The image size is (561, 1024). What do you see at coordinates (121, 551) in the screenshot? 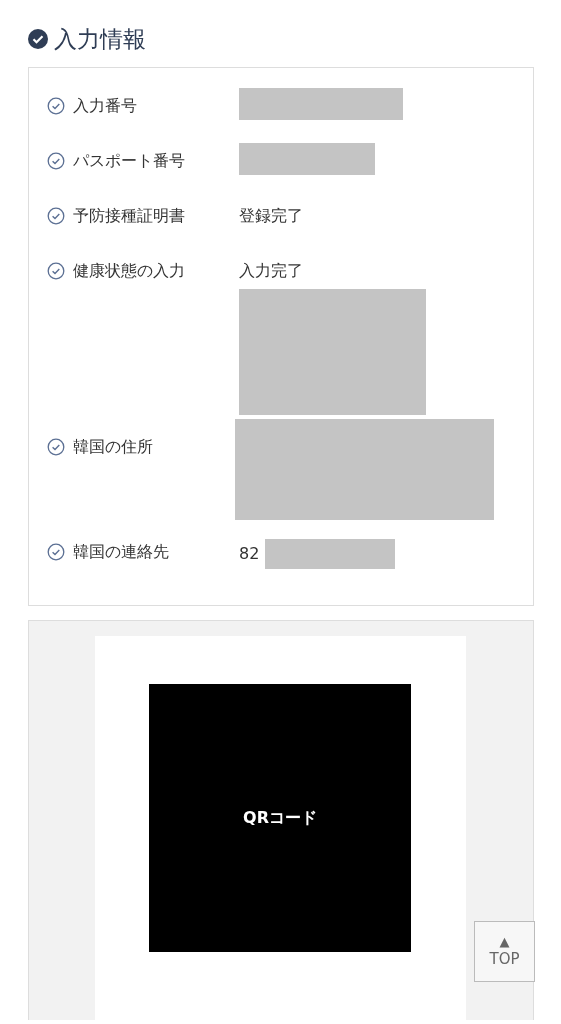
I see `field-label: 韓国の連絡先` at bounding box center [121, 551].